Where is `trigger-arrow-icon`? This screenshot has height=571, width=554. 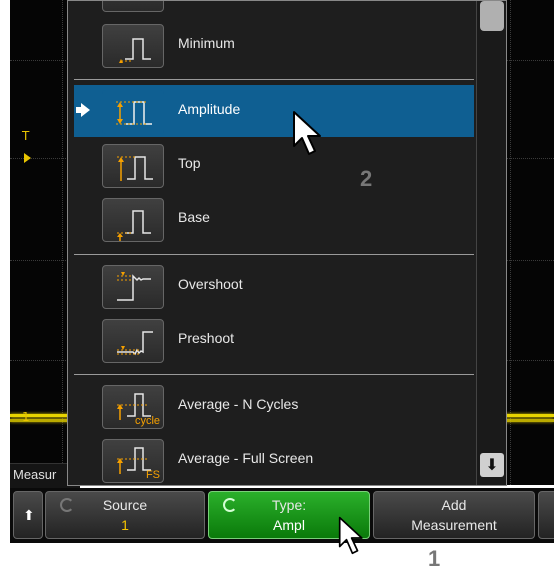 trigger-arrow-icon is located at coordinates (27, 158).